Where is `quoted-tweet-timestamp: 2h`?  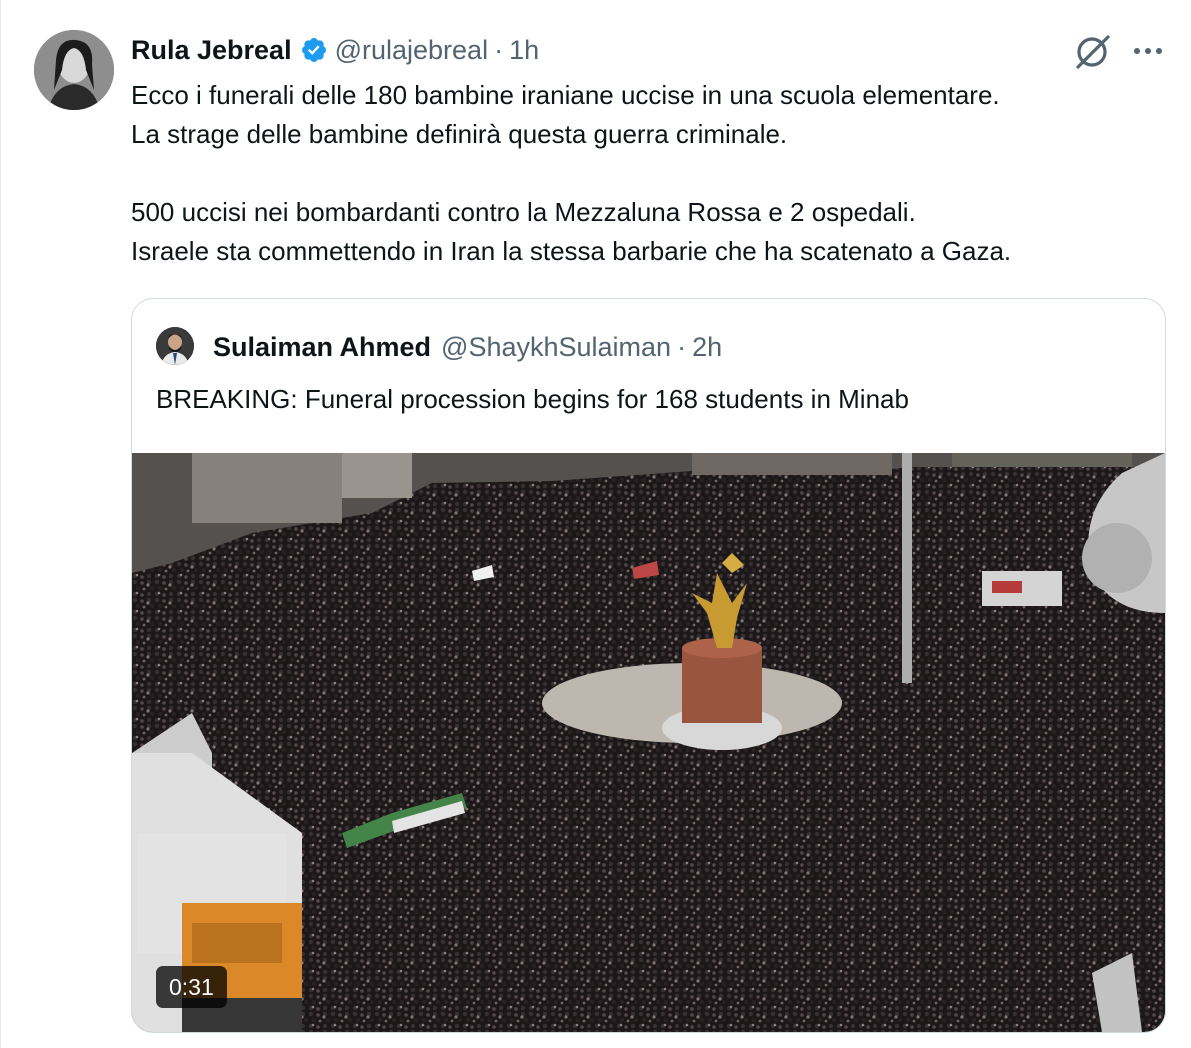
quoted-tweet-timestamp: 2h is located at coordinates (707, 347).